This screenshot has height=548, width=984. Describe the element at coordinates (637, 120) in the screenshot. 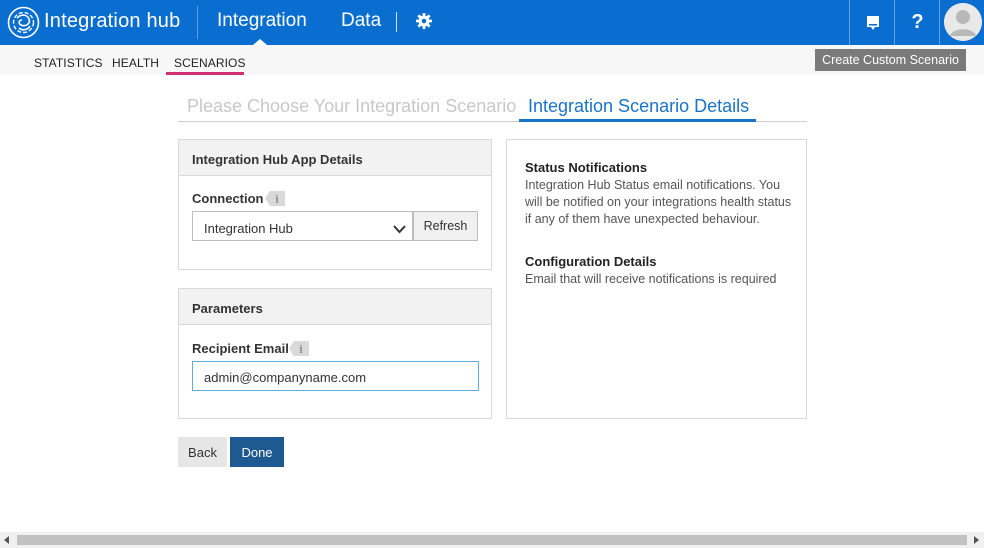

I see `active-step-indicator` at that location.